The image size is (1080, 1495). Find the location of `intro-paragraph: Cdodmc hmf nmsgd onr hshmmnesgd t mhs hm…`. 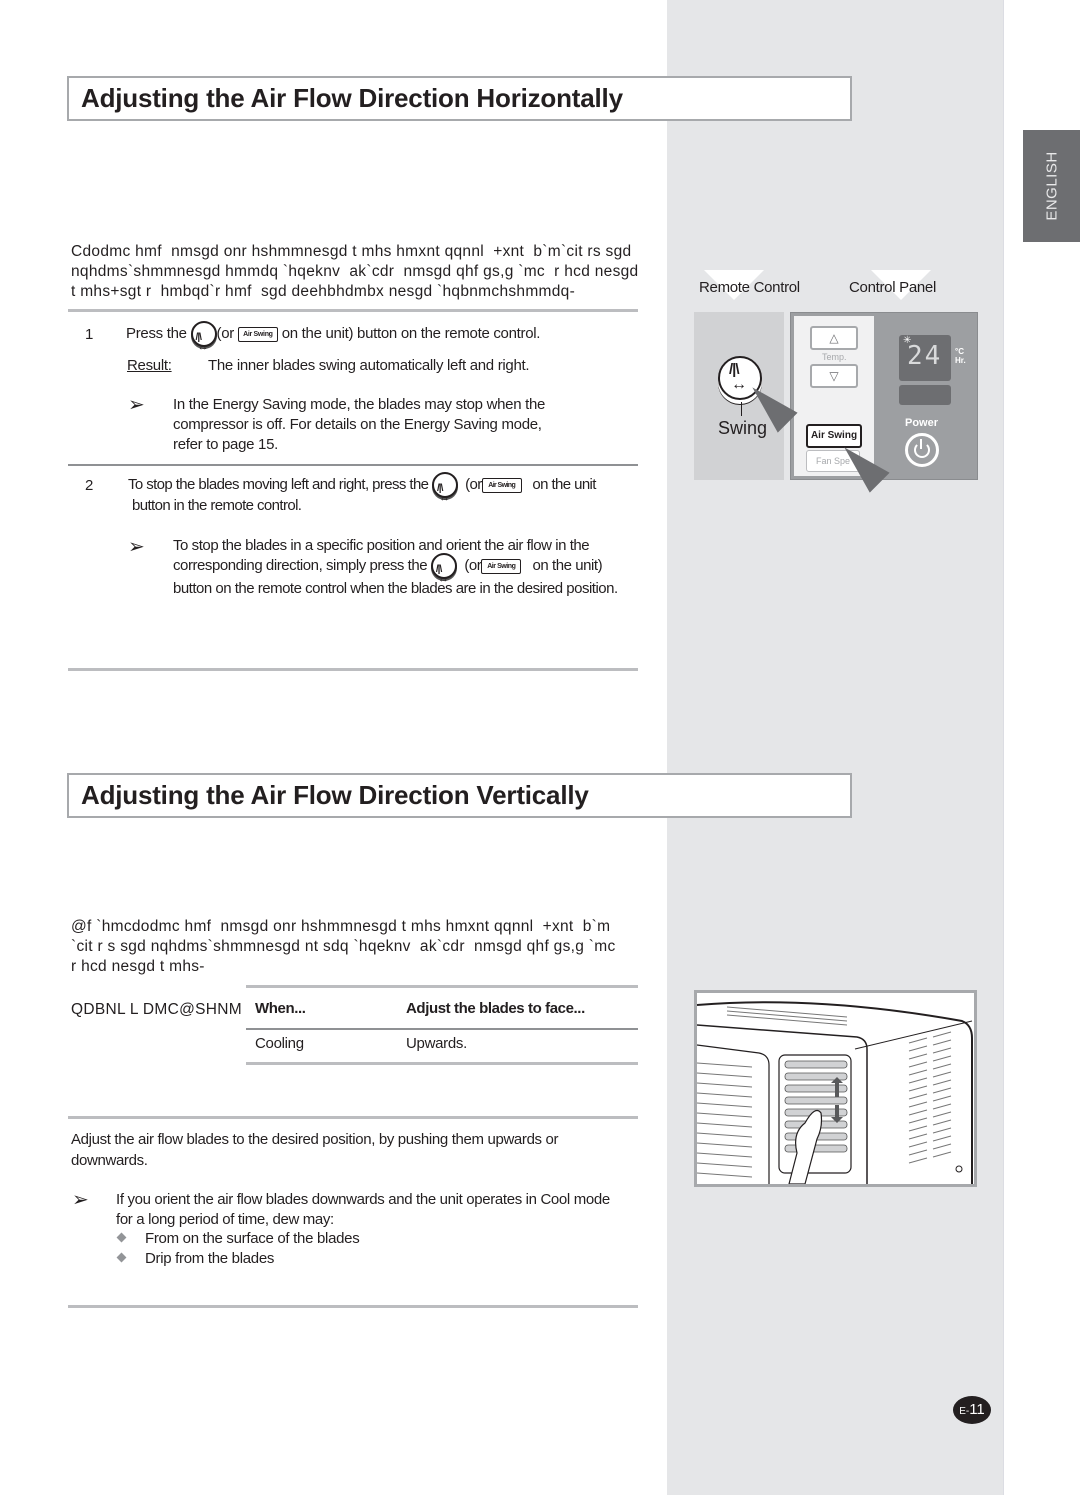

intro-paragraph: Cdodmc hmf nmsgd onr hshmmnesgd t mhs hm… is located at coordinates (354, 272).